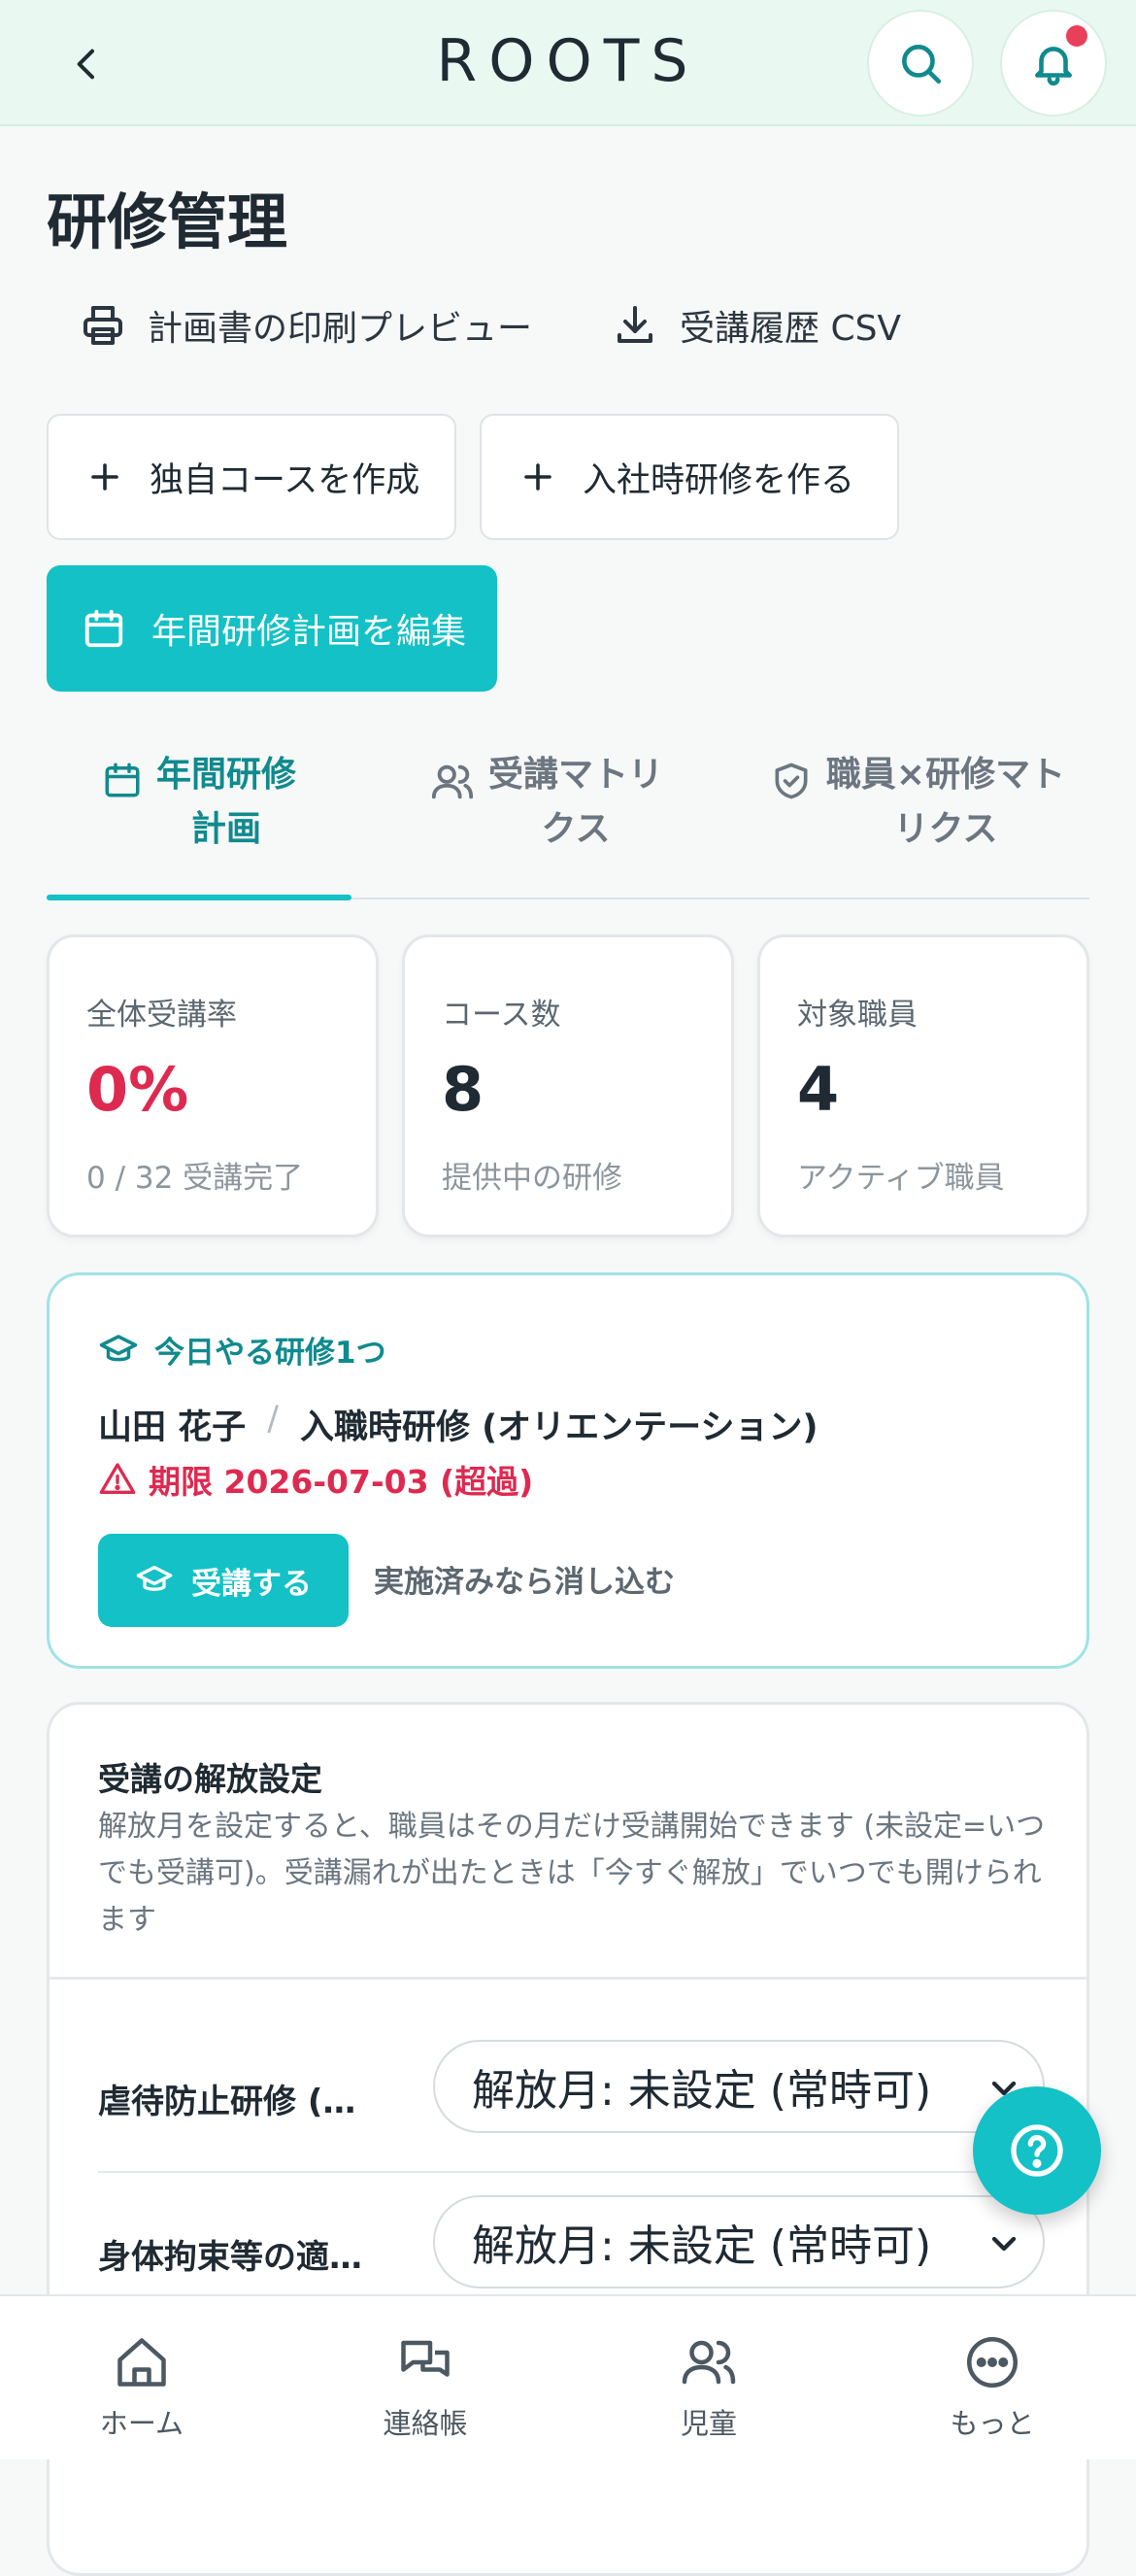 Image resolution: width=1136 pixels, height=2576 pixels. I want to click on tab-attendance-matrix: 受講マトリ クス, so click(547, 823).